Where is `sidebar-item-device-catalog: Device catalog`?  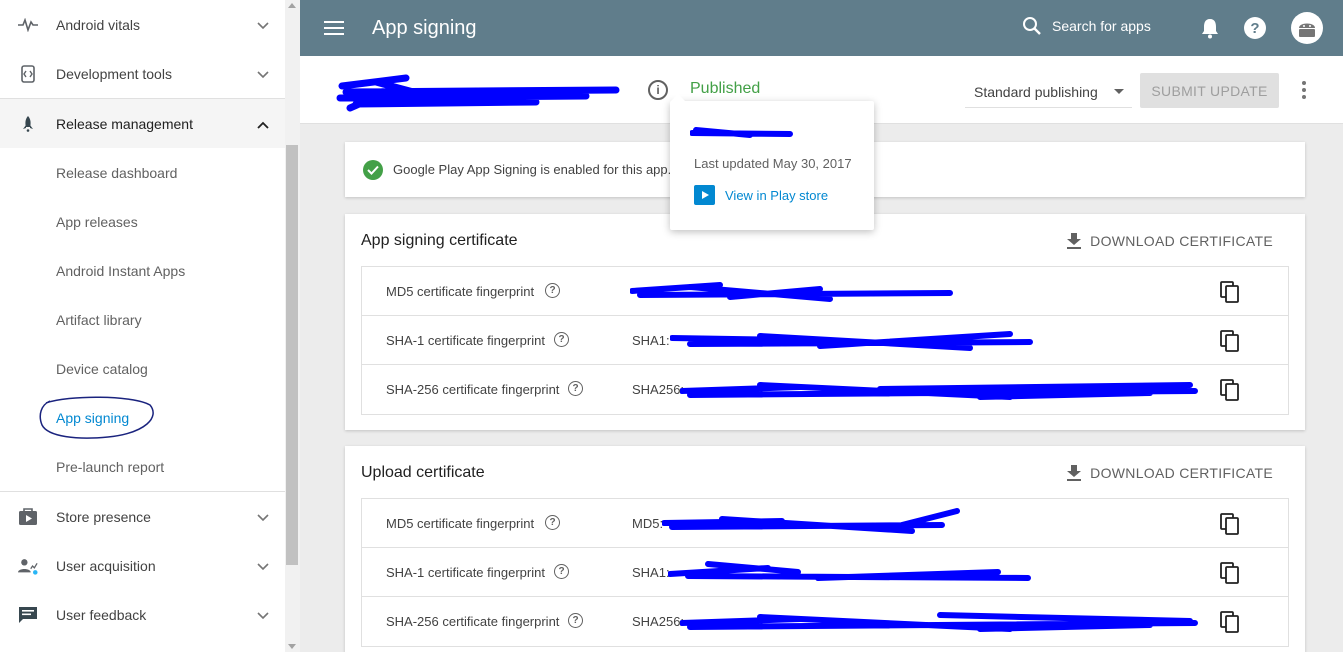 sidebar-item-device-catalog: Device catalog is located at coordinates (142, 368).